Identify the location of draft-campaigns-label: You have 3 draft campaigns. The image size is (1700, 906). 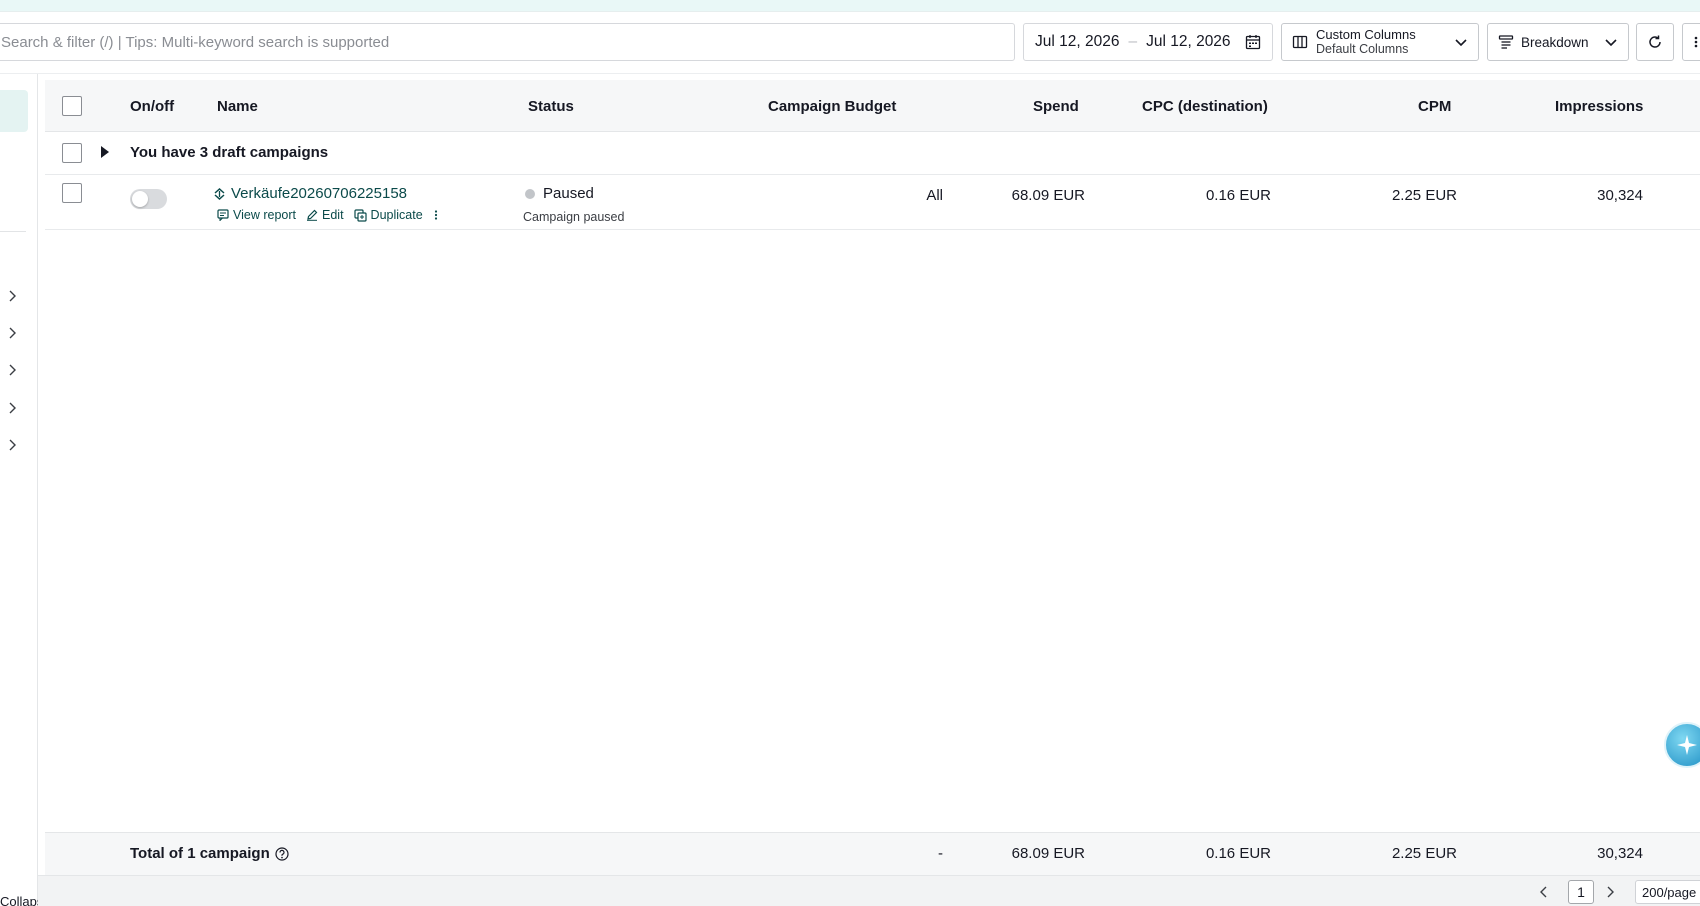
(229, 152).